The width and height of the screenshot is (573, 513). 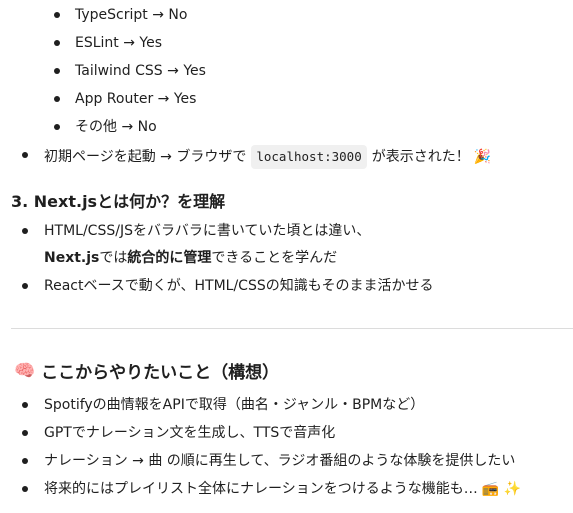 I want to click on divider, so click(x=292, y=328).